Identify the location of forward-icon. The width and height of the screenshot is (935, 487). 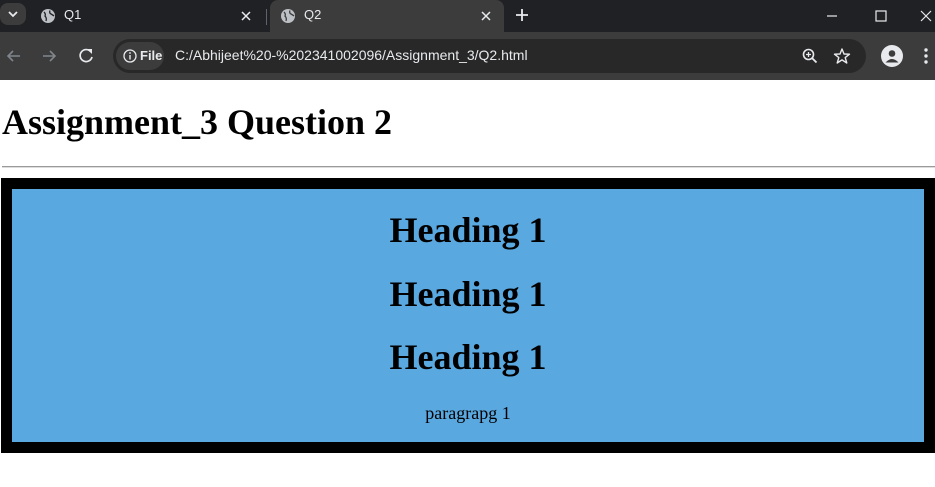
(49, 56).